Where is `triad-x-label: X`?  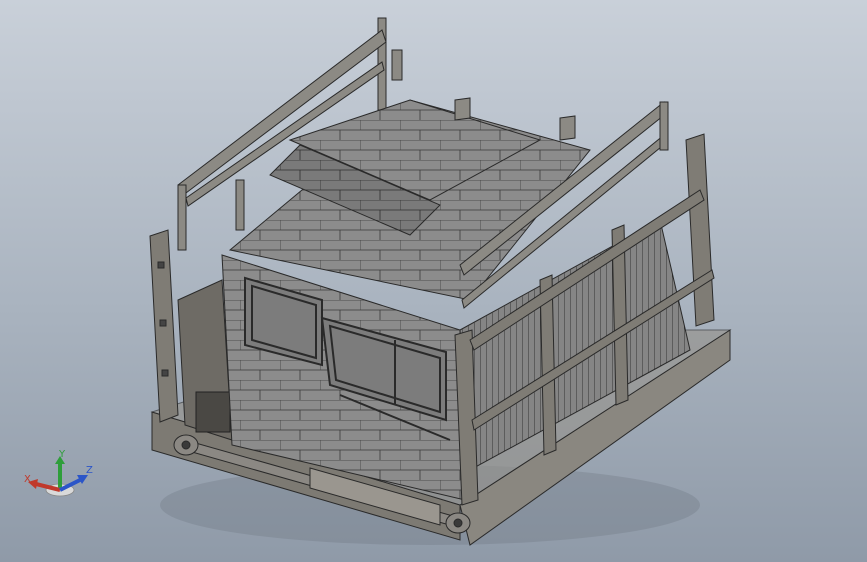
triad-x-label: X is located at coordinates (27, 479).